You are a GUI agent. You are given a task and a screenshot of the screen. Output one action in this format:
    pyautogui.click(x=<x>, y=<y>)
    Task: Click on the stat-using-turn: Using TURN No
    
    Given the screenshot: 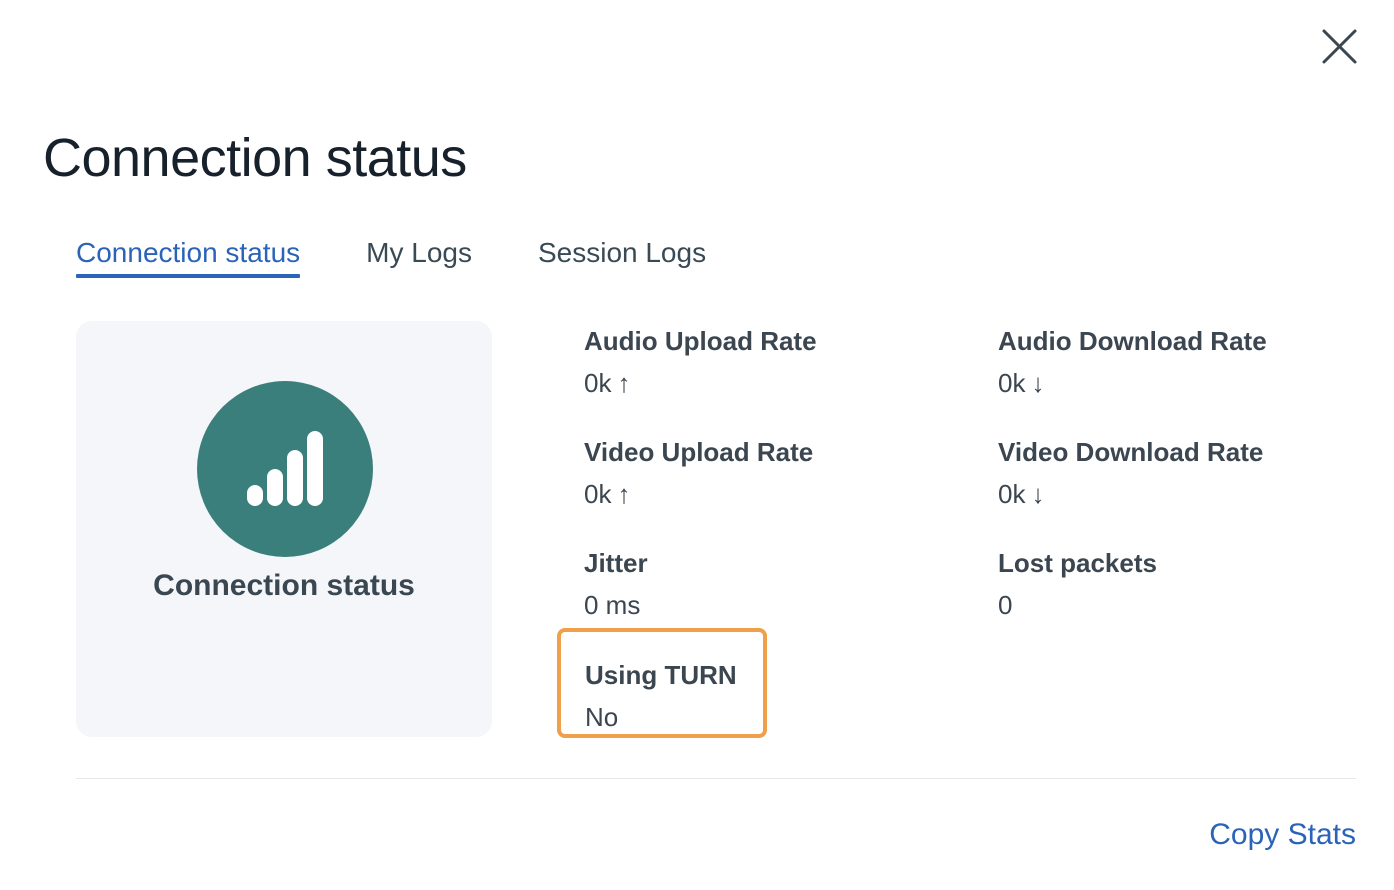 What is the action you would take?
    pyautogui.click(x=750, y=696)
    